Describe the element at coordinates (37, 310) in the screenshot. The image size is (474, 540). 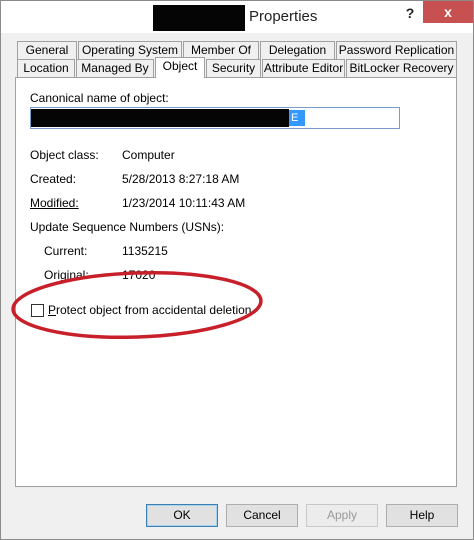
I see `protect-object-checkbox` at that location.